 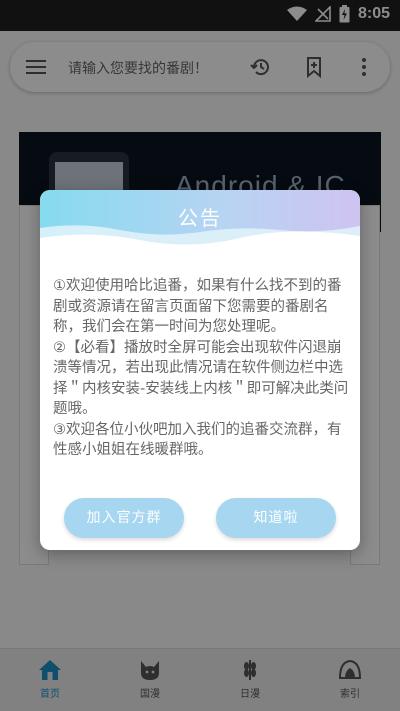 I want to click on notice-paragraph-3: ③欢迎各位小伙吧加入我们的追番交流群，有性感小姐姐在线暖群哦。, so click(x=197, y=440).